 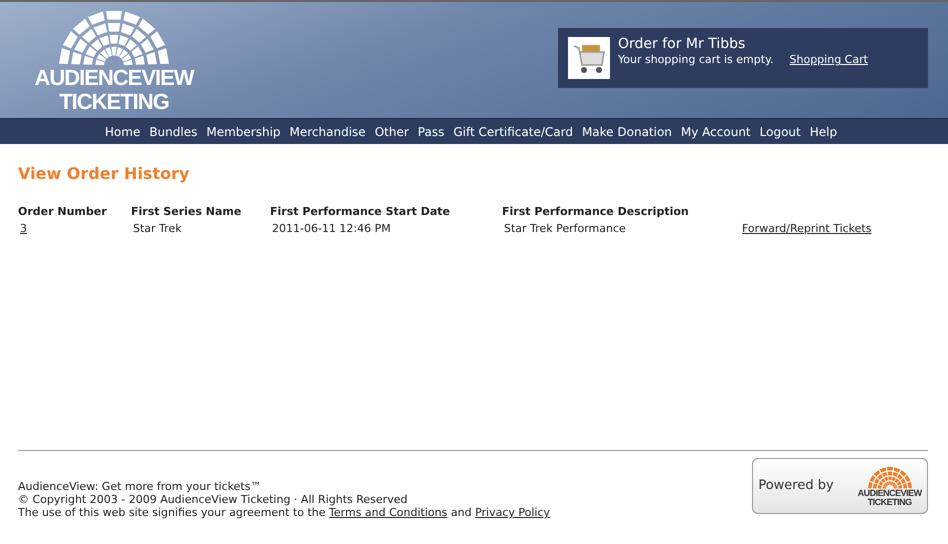 I want to click on copyright-text: © Copyright 2003 - 2009 AudienceView Ticketing · All Rights Reserved, so click(x=213, y=499).